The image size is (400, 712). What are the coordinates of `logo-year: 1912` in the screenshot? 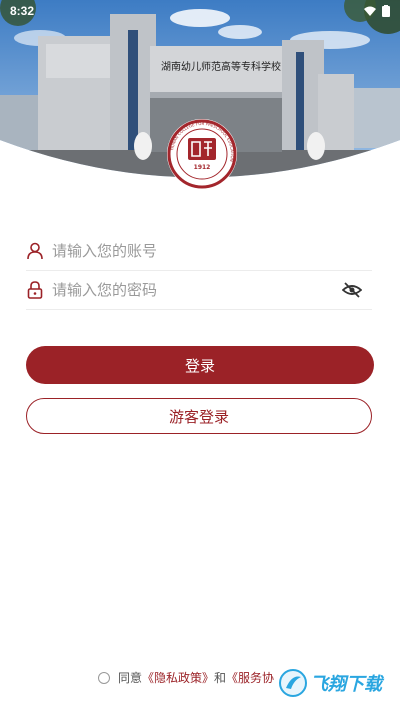 It's located at (202, 167).